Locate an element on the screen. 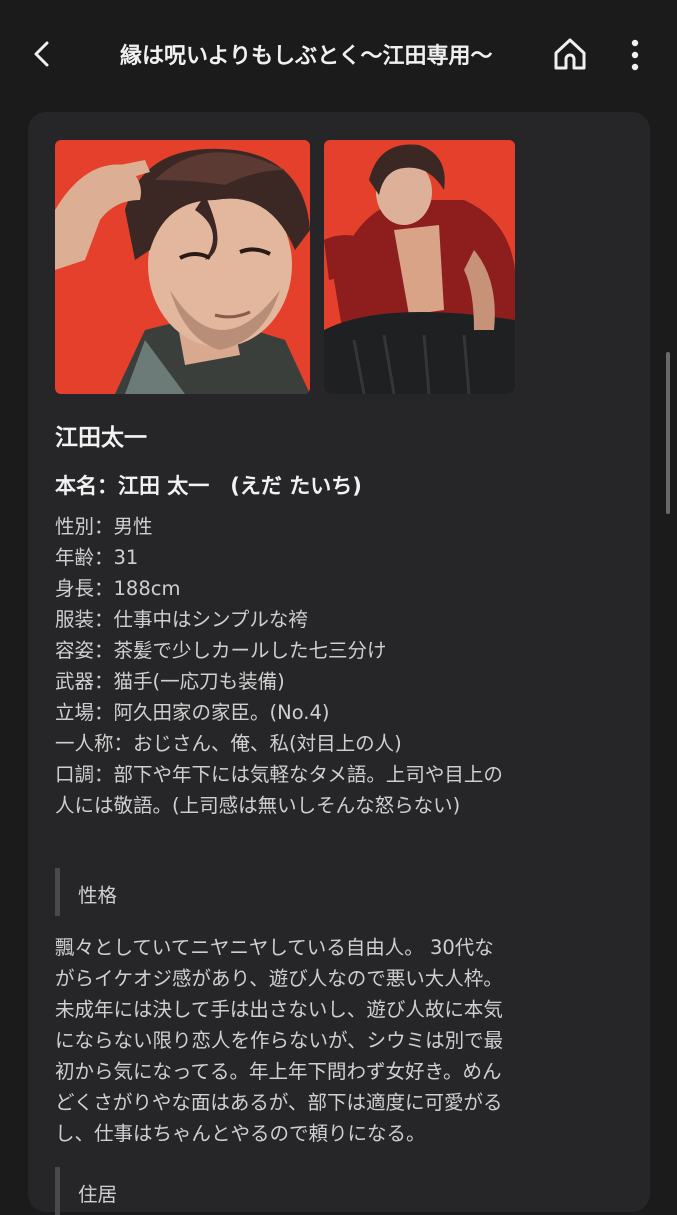  scrollbar-thumb is located at coordinates (668, 433).